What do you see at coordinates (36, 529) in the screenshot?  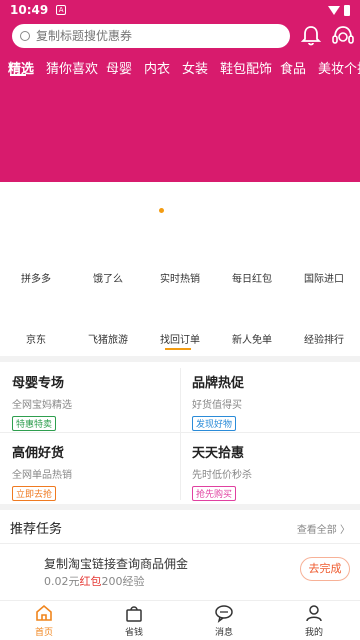 I see `task-section-title: 推荐任务` at bounding box center [36, 529].